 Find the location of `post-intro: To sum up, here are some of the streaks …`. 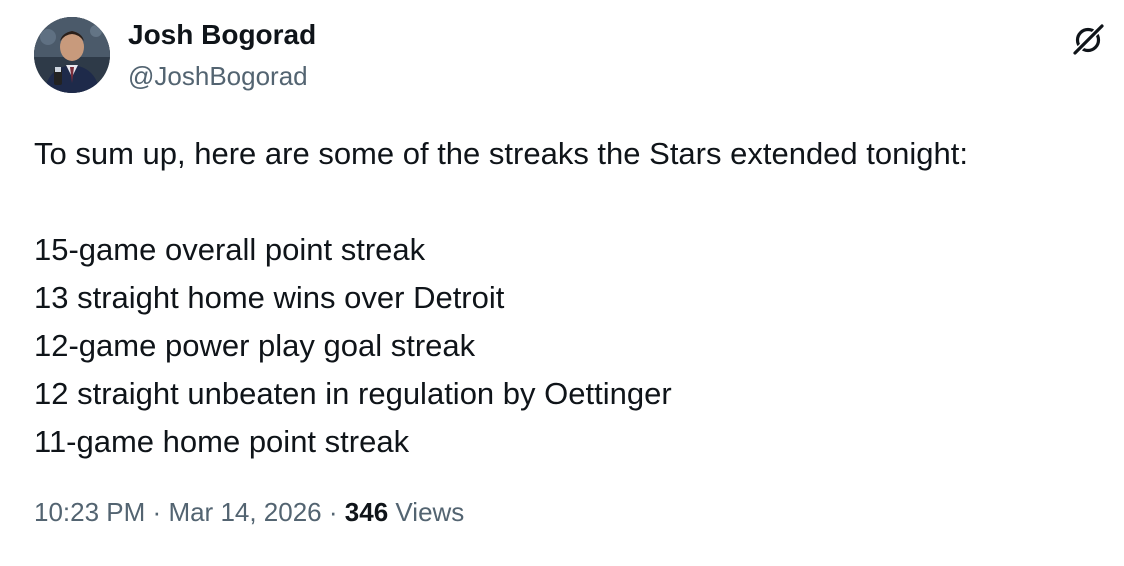

post-intro: To sum up, here are some of the streaks … is located at coordinates (501, 153).